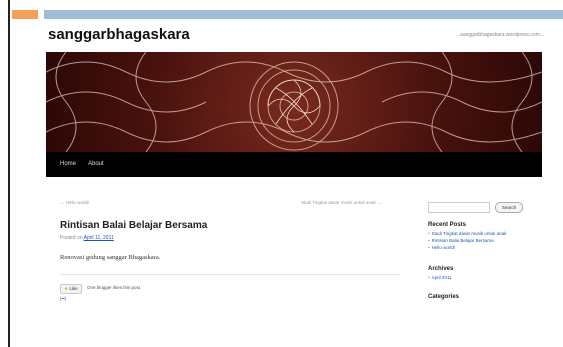 The width and height of the screenshot is (563, 347). I want to click on archives-title: Archives, so click(441, 269).